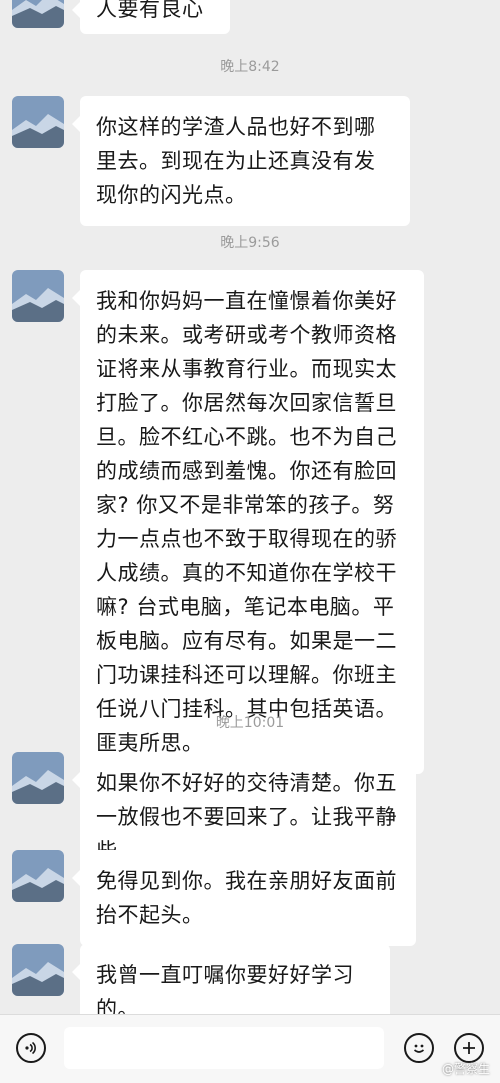 The height and width of the screenshot is (1083, 500). Describe the element at coordinates (236, 161) in the screenshot. I see `message-text: 你这样的学渣人品也好不到哪里去。到现在为止还真没有发现你的闪光点。` at that location.